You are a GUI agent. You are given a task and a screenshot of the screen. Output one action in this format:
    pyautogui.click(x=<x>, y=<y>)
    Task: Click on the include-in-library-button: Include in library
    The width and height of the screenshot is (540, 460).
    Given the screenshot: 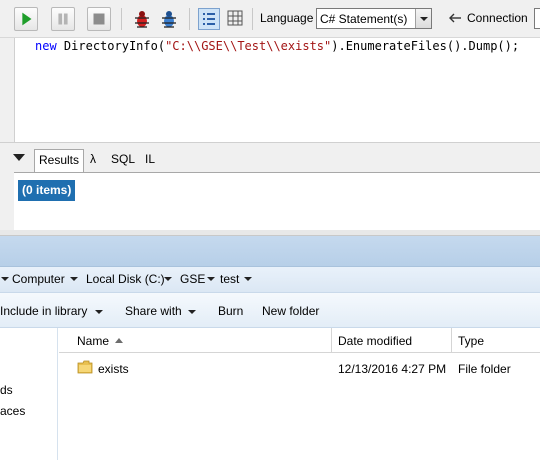 What is the action you would take?
    pyautogui.click(x=43, y=311)
    